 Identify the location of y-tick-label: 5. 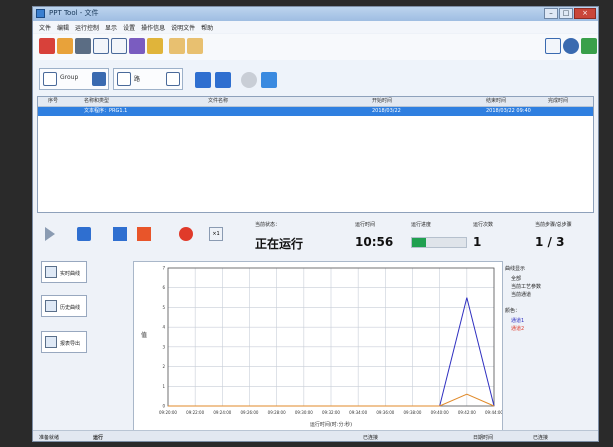
(163, 307).